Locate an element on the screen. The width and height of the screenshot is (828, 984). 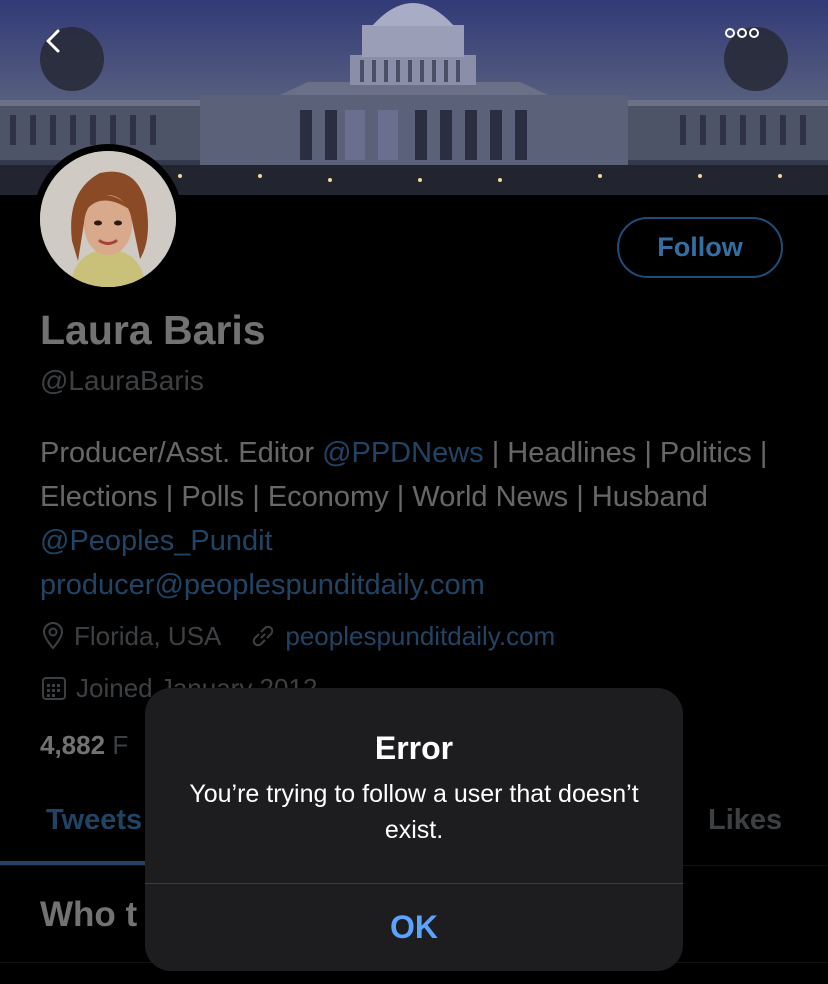
profile-handle: @LauraBaris is located at coordinates (122, 380).